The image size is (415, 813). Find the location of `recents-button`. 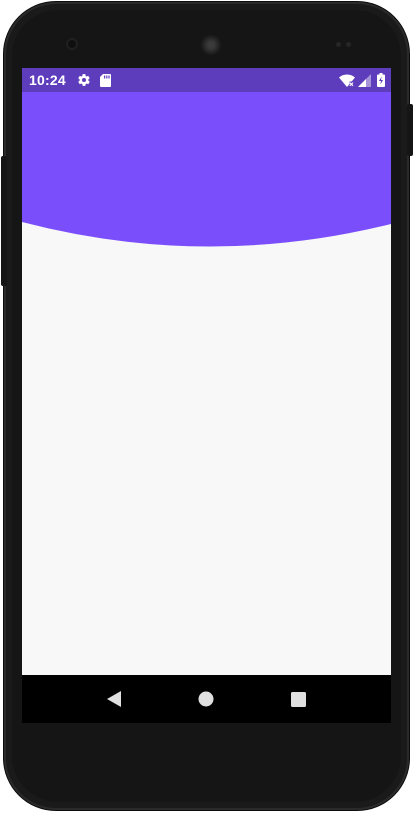

recents-button is located at coordinates (298, 699).